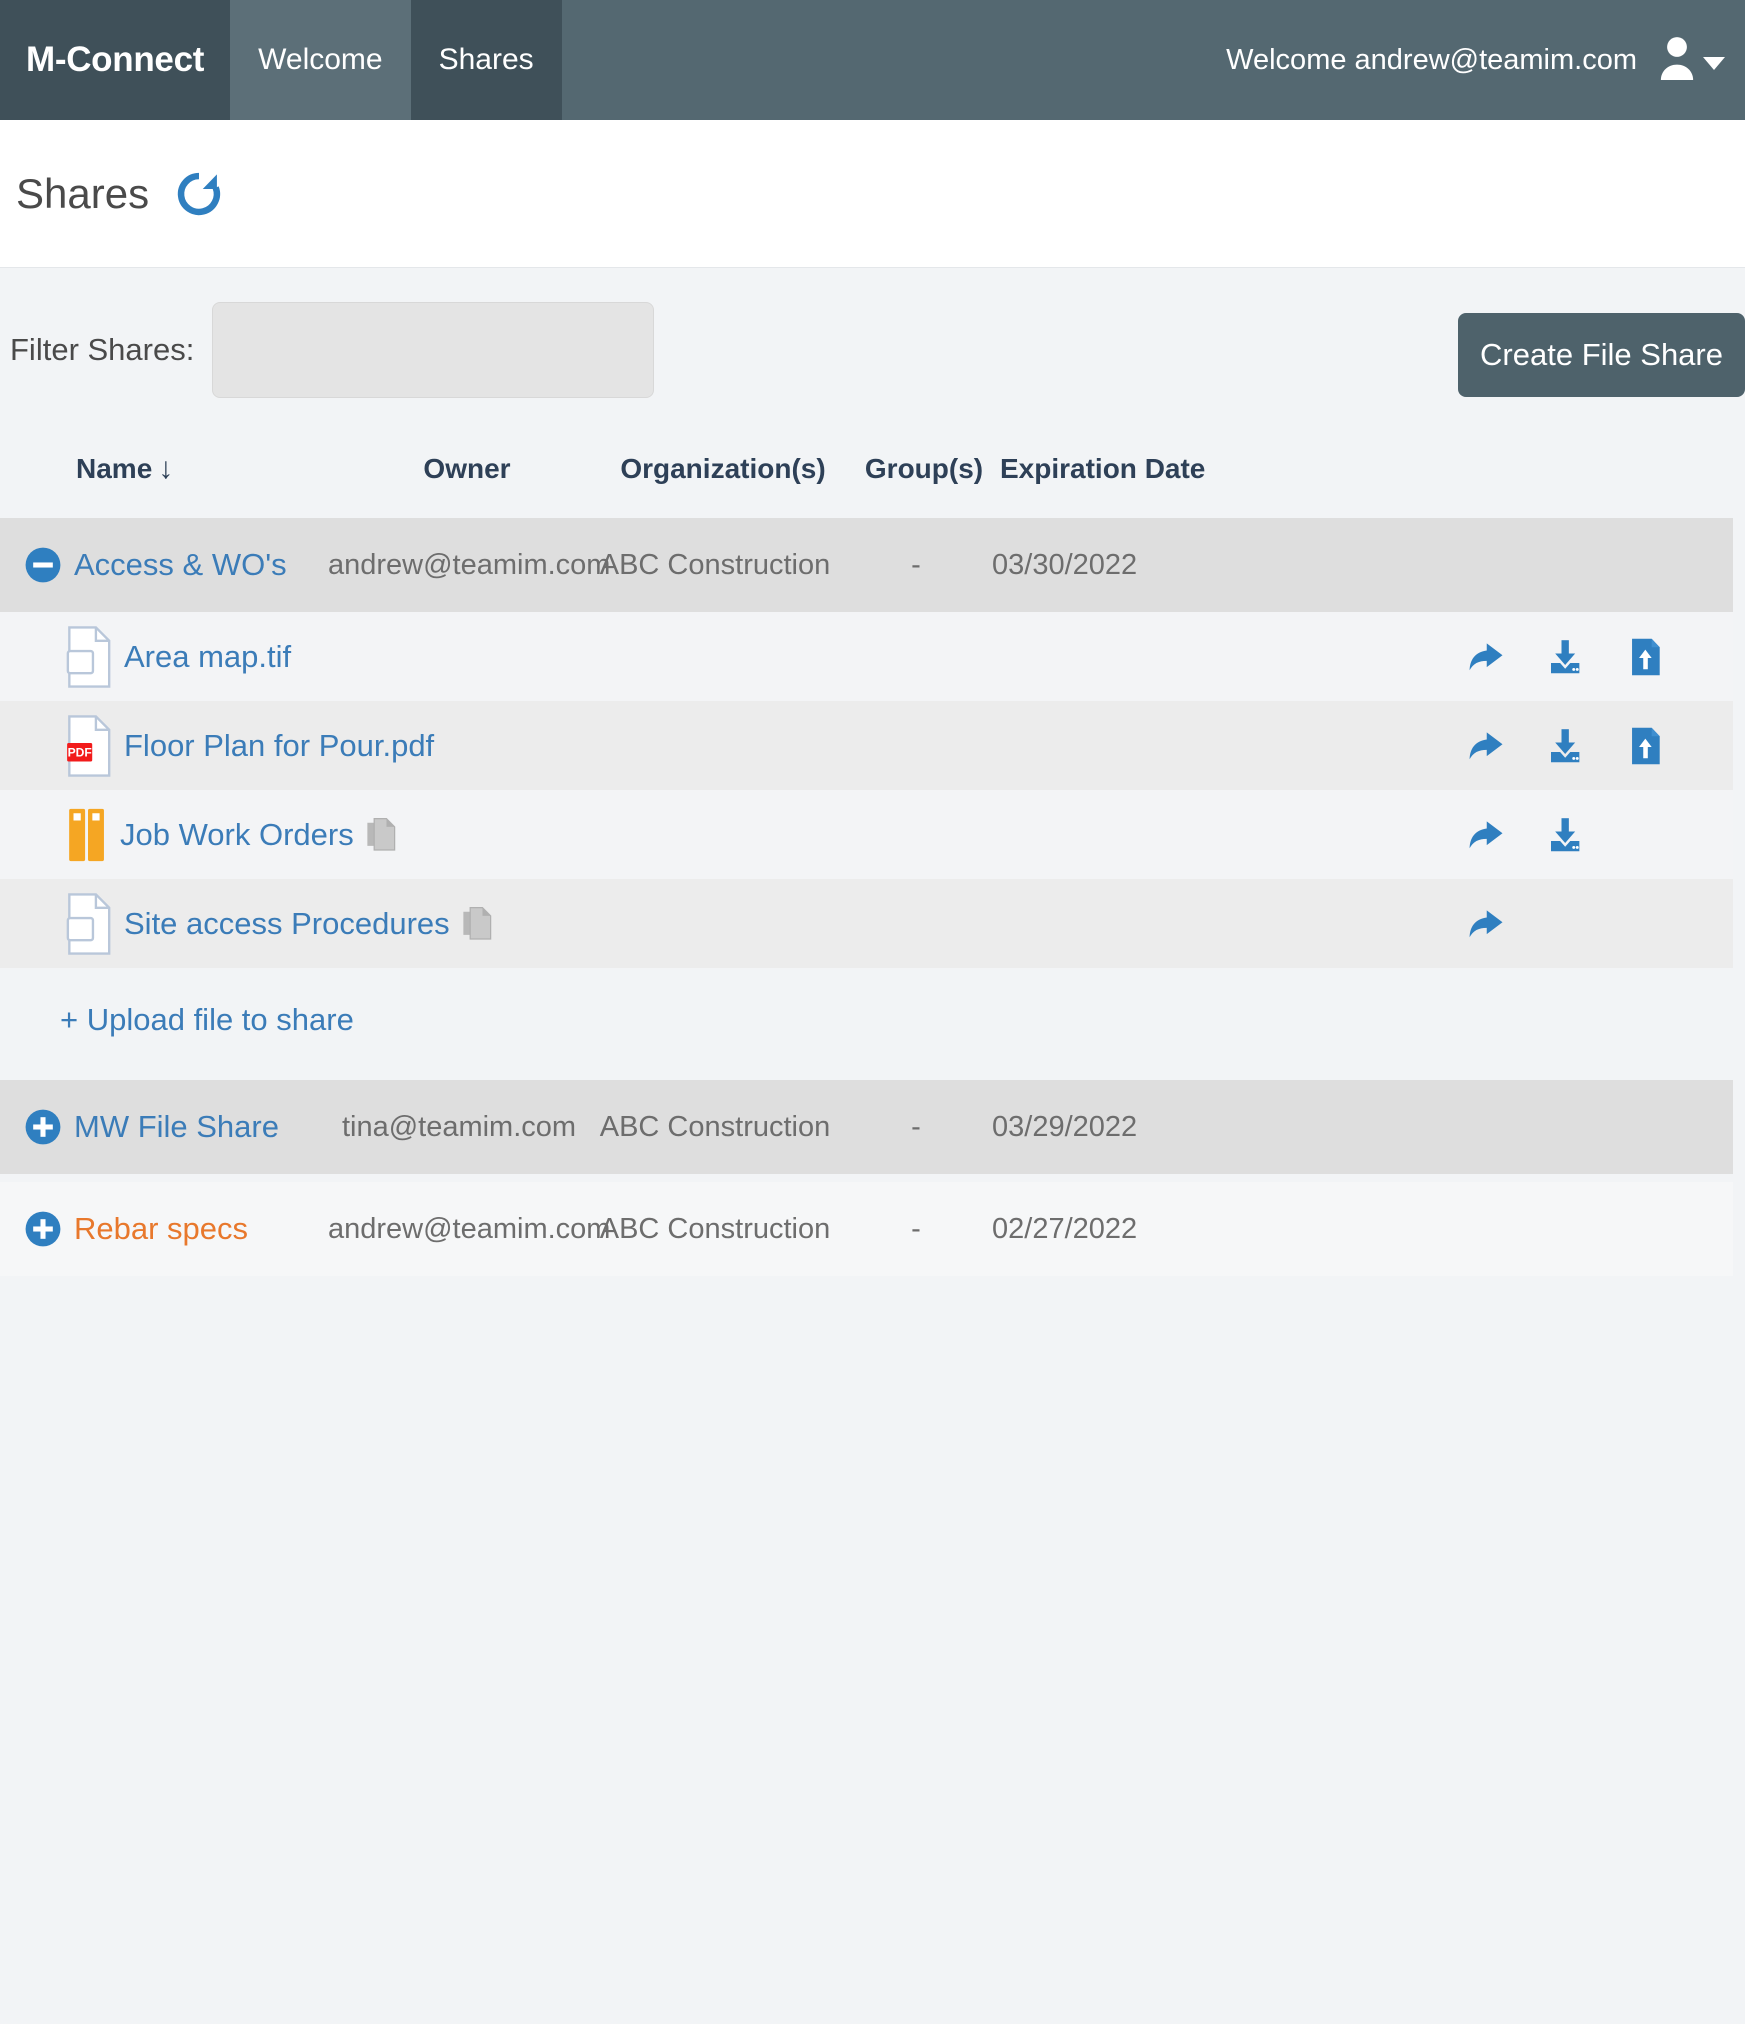  What do you see at coordinates (433, 350) in the screenshot?
I see `filter-shares-input` at bounding box center [433, 350].